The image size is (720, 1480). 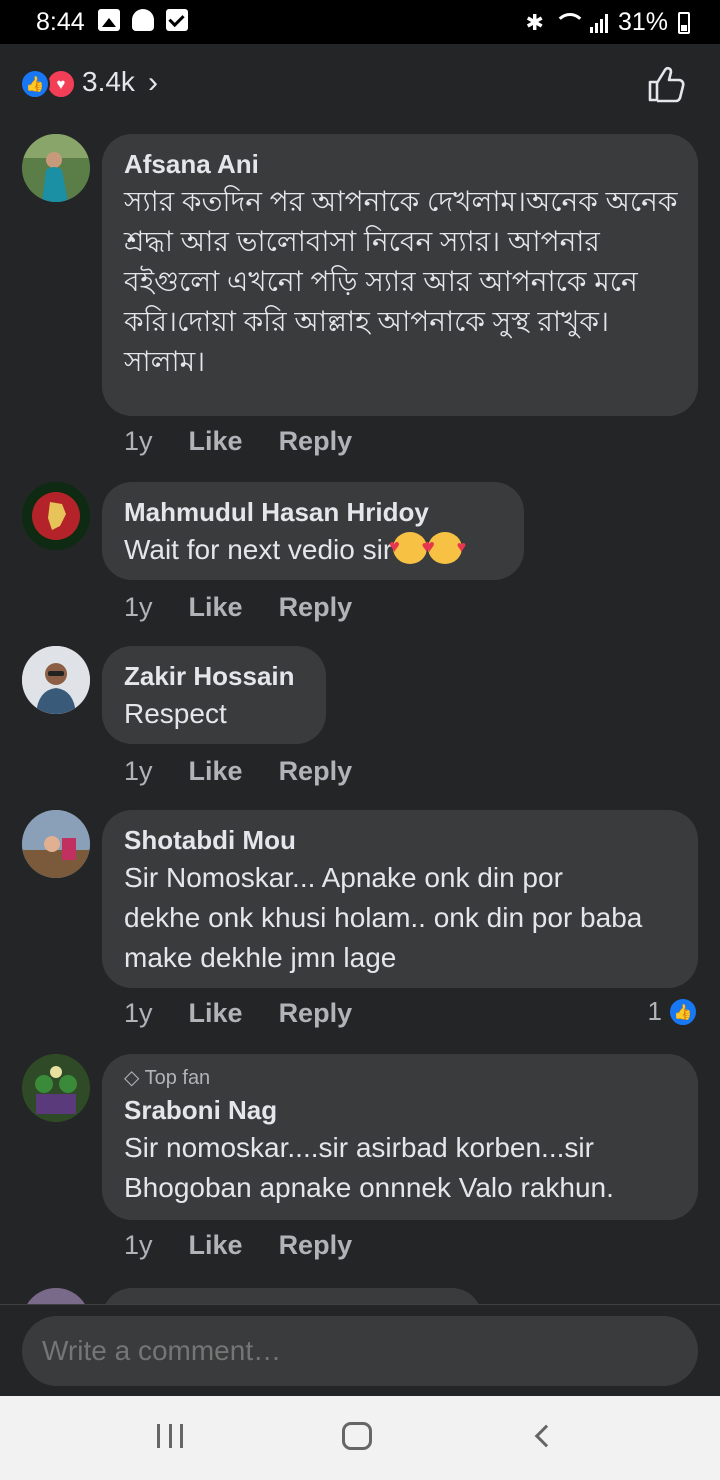 I want to click on reaction-summary: 👍 ♥, so click(x=49, y=84).